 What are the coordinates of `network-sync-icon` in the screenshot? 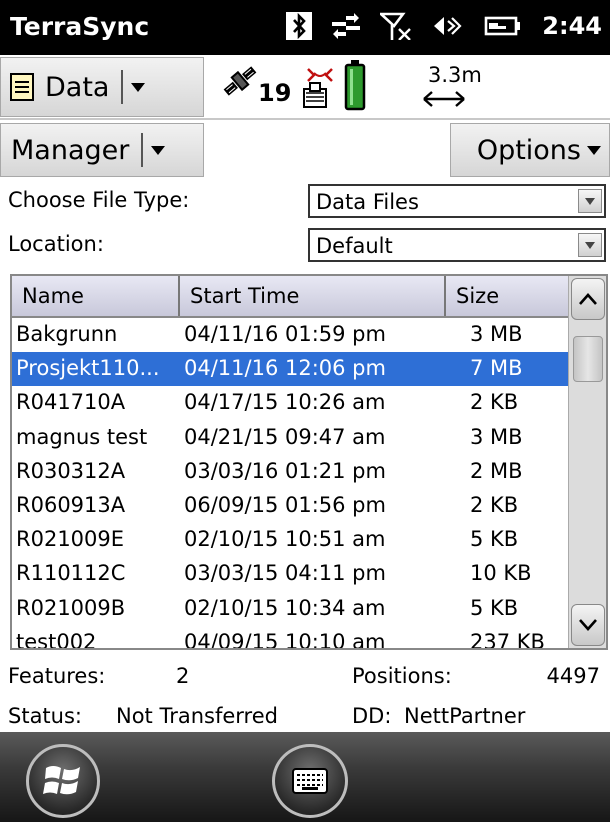 It's located at (346, 26).